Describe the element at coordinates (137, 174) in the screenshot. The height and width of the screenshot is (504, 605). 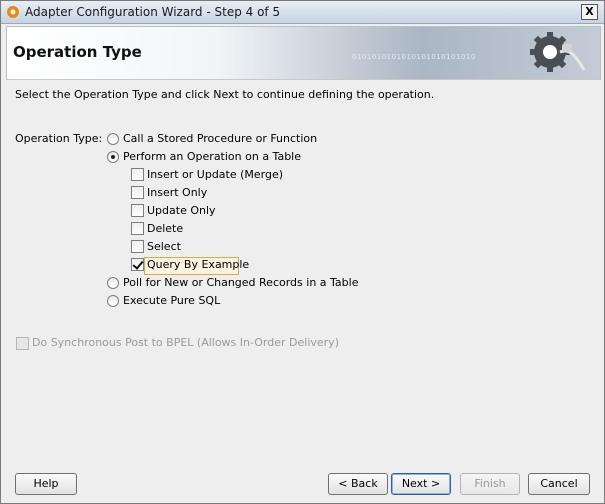
I see `checkbox-insert-or-update` at that location.